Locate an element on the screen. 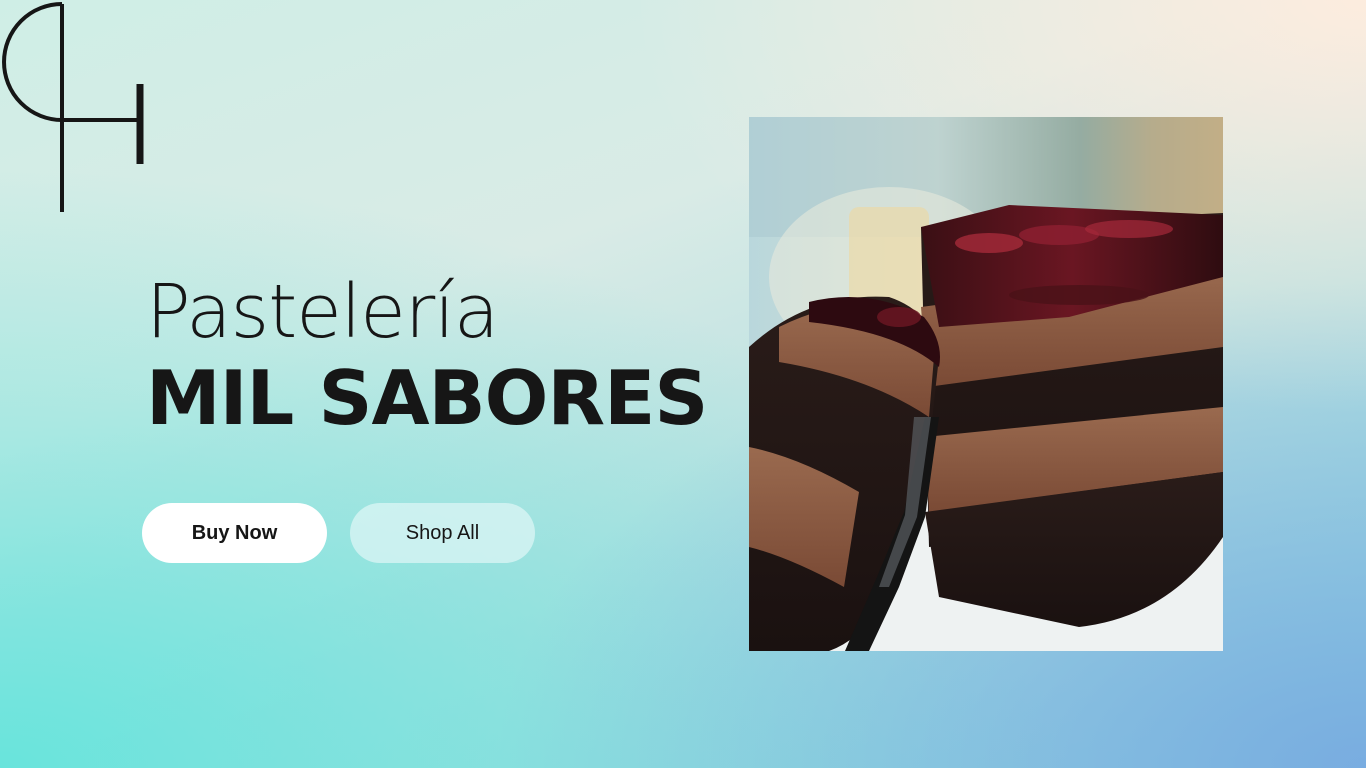 This screenshot has height=768, width=1366. shop-all-button: Shop All is located at coordinates (442, 533).